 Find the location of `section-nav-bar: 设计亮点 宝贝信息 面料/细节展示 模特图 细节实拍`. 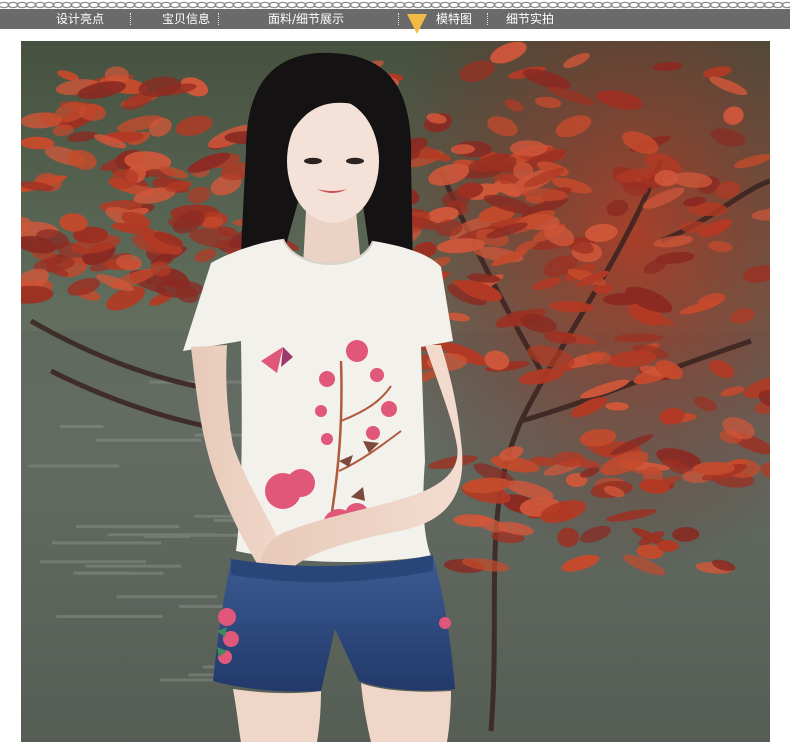

section-nav-bar: 设计亮点 宝贝信息 面料/细节展示 模特图 细节实拍 is located at coordinates (395, 19).